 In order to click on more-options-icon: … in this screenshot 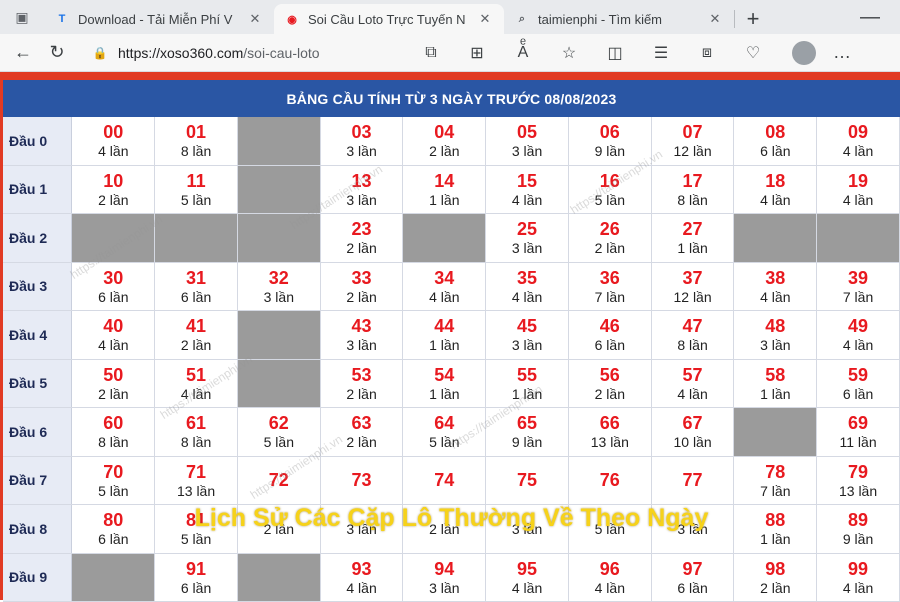, I will do `click(842, 52)`.